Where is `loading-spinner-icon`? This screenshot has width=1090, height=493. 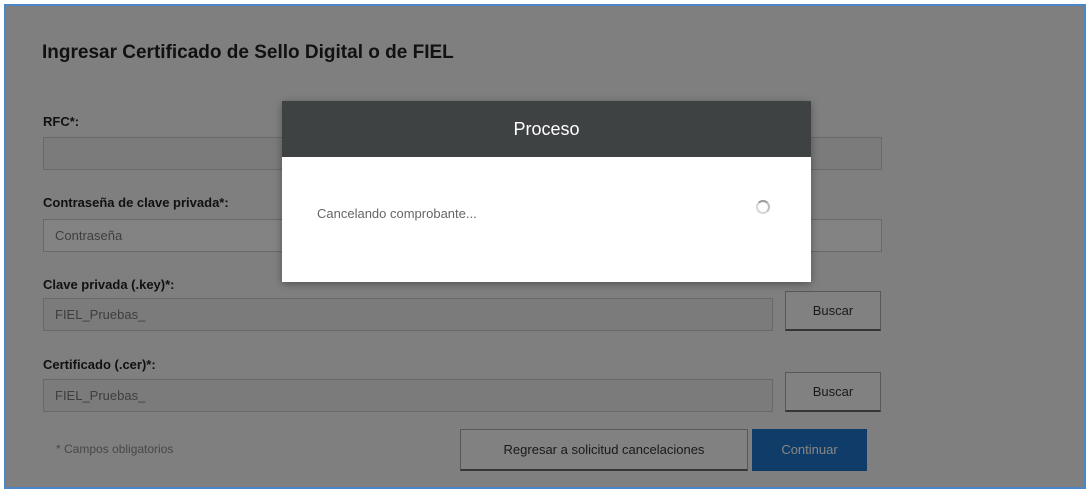 loading-spinner-icon is located at coordinates (763, 207).